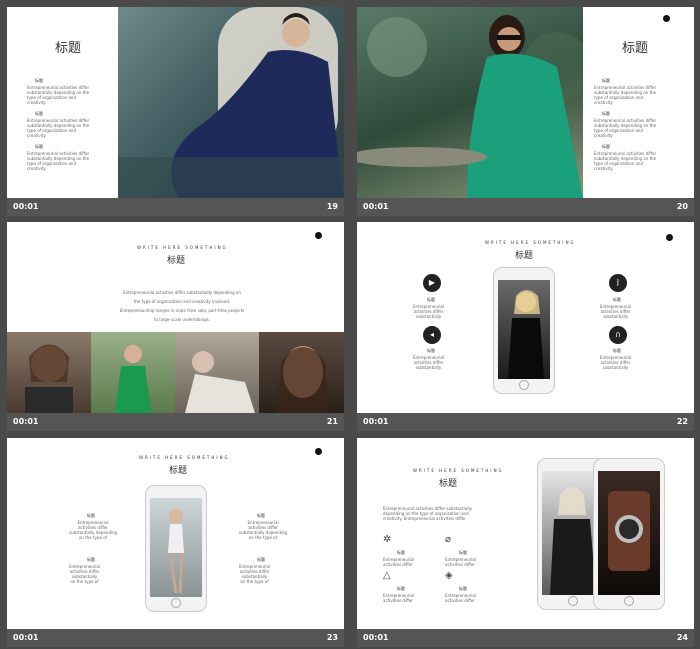 Image resolution: width=700 pixels, height=649 pixels. What do you see at coordinates (332, 637) in the screenshot?
I see `slide-number: 23` at bounding box center [332, 637].